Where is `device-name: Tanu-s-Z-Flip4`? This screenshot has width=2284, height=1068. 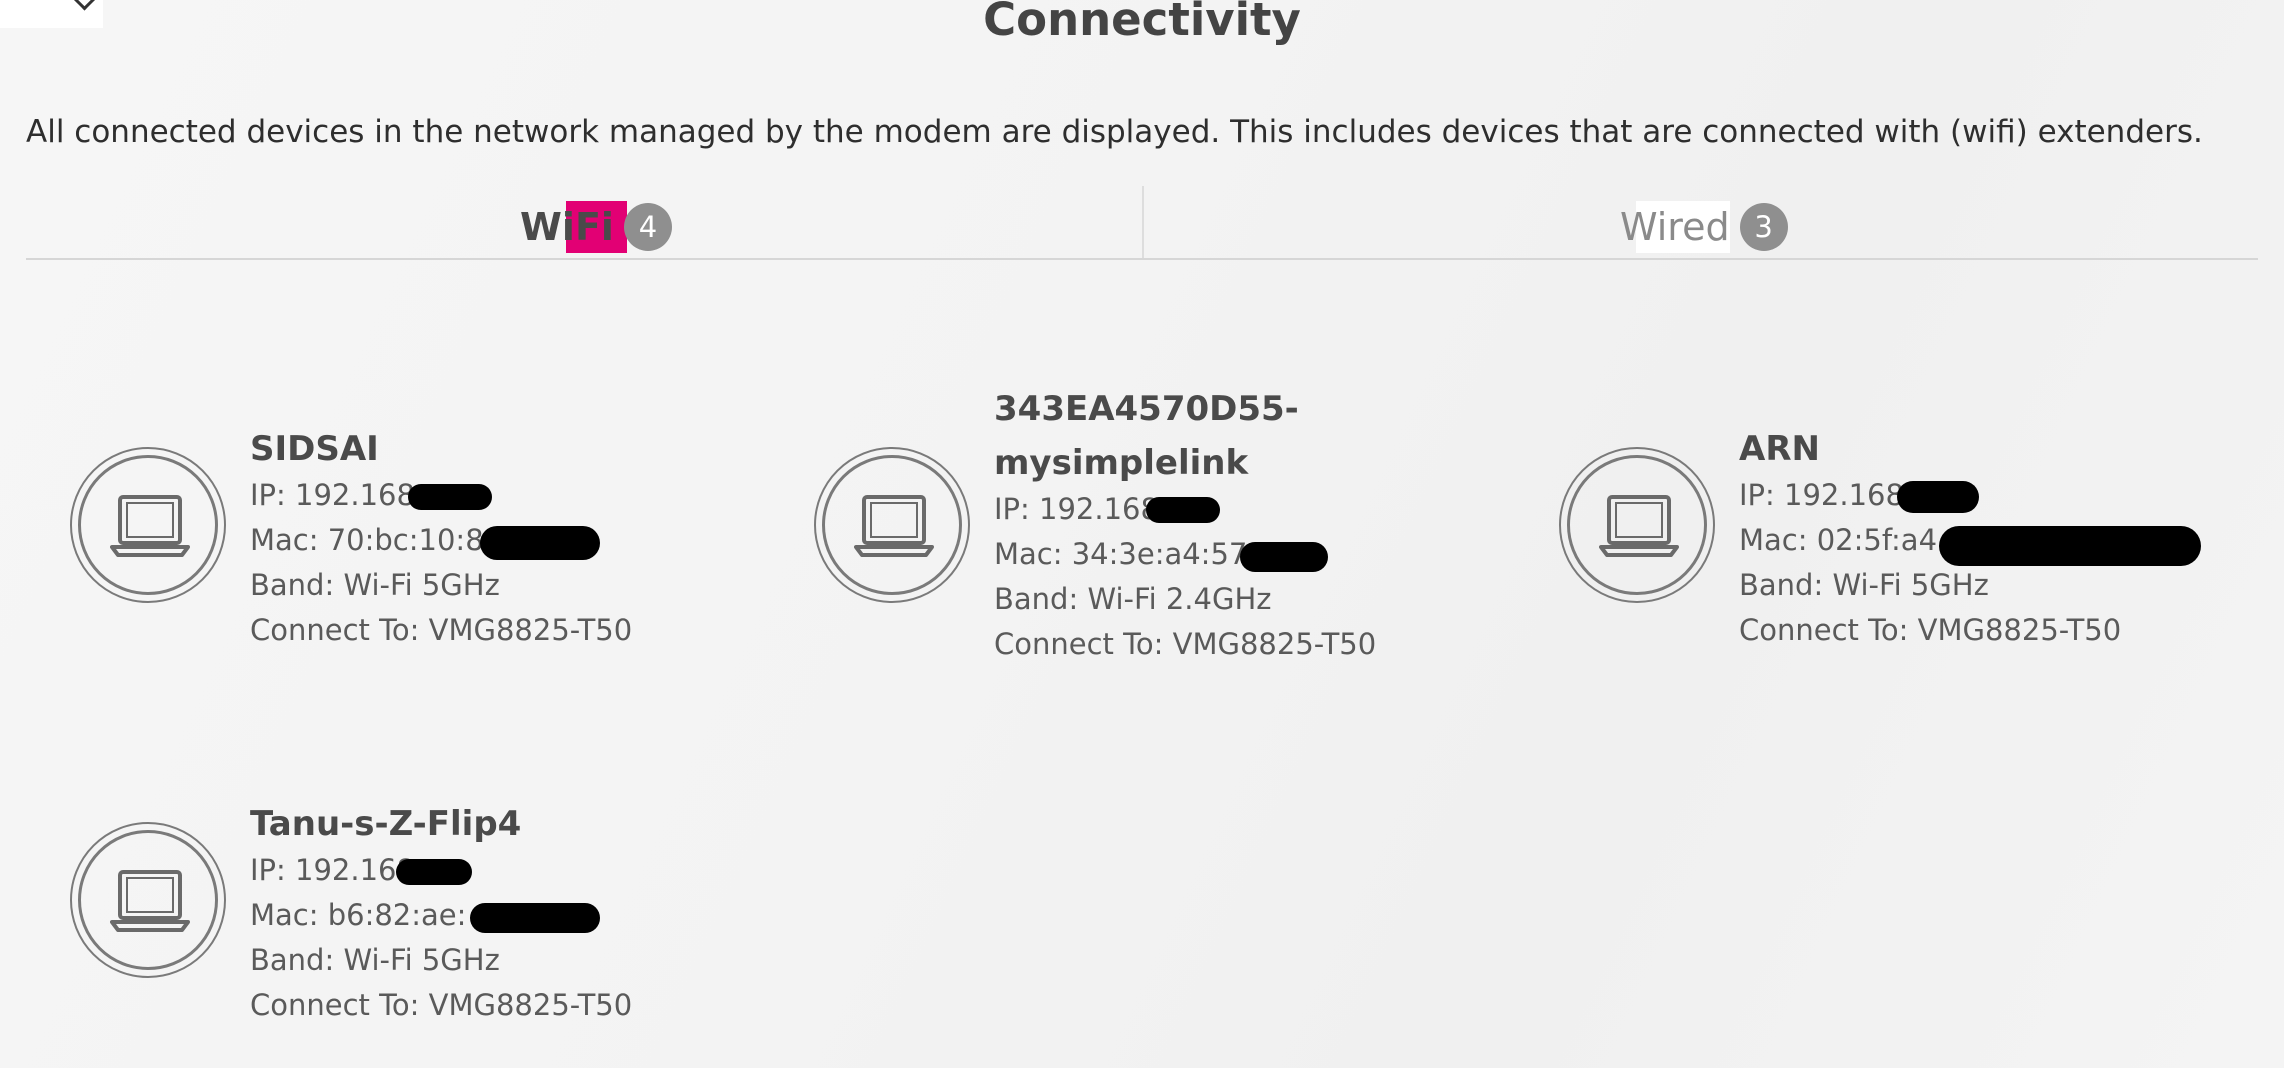 device-name: Tanu-s-Z-Flip4 is located at coordinates (386, 824).